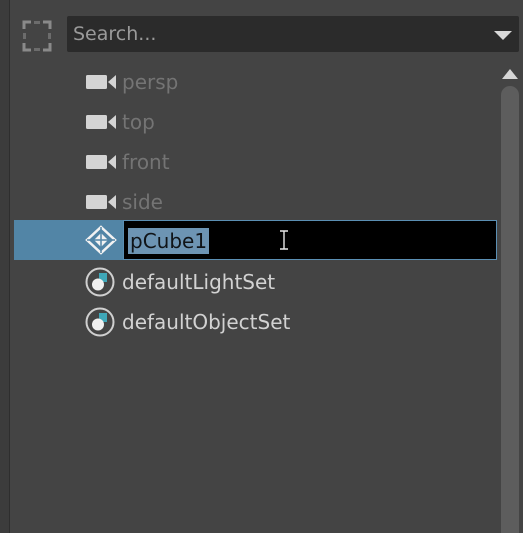  I want to click on selection-filter-icon, so click(37, 36).